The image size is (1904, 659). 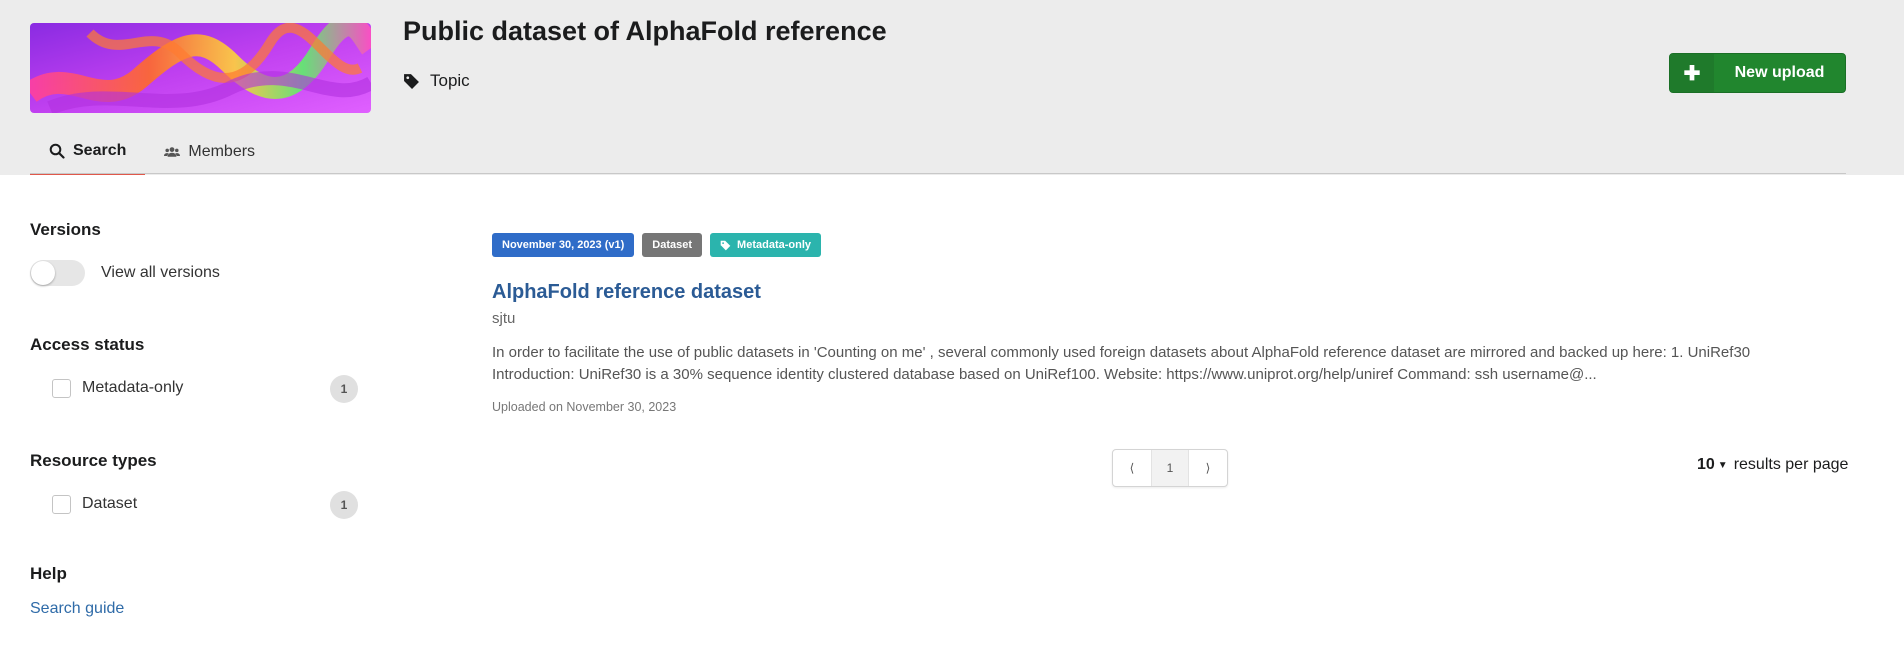 What do you see at coordinates (1779, 72) in the screenshot?
I see `new-upload-label: New upload` at bounding box center [1779, 72].